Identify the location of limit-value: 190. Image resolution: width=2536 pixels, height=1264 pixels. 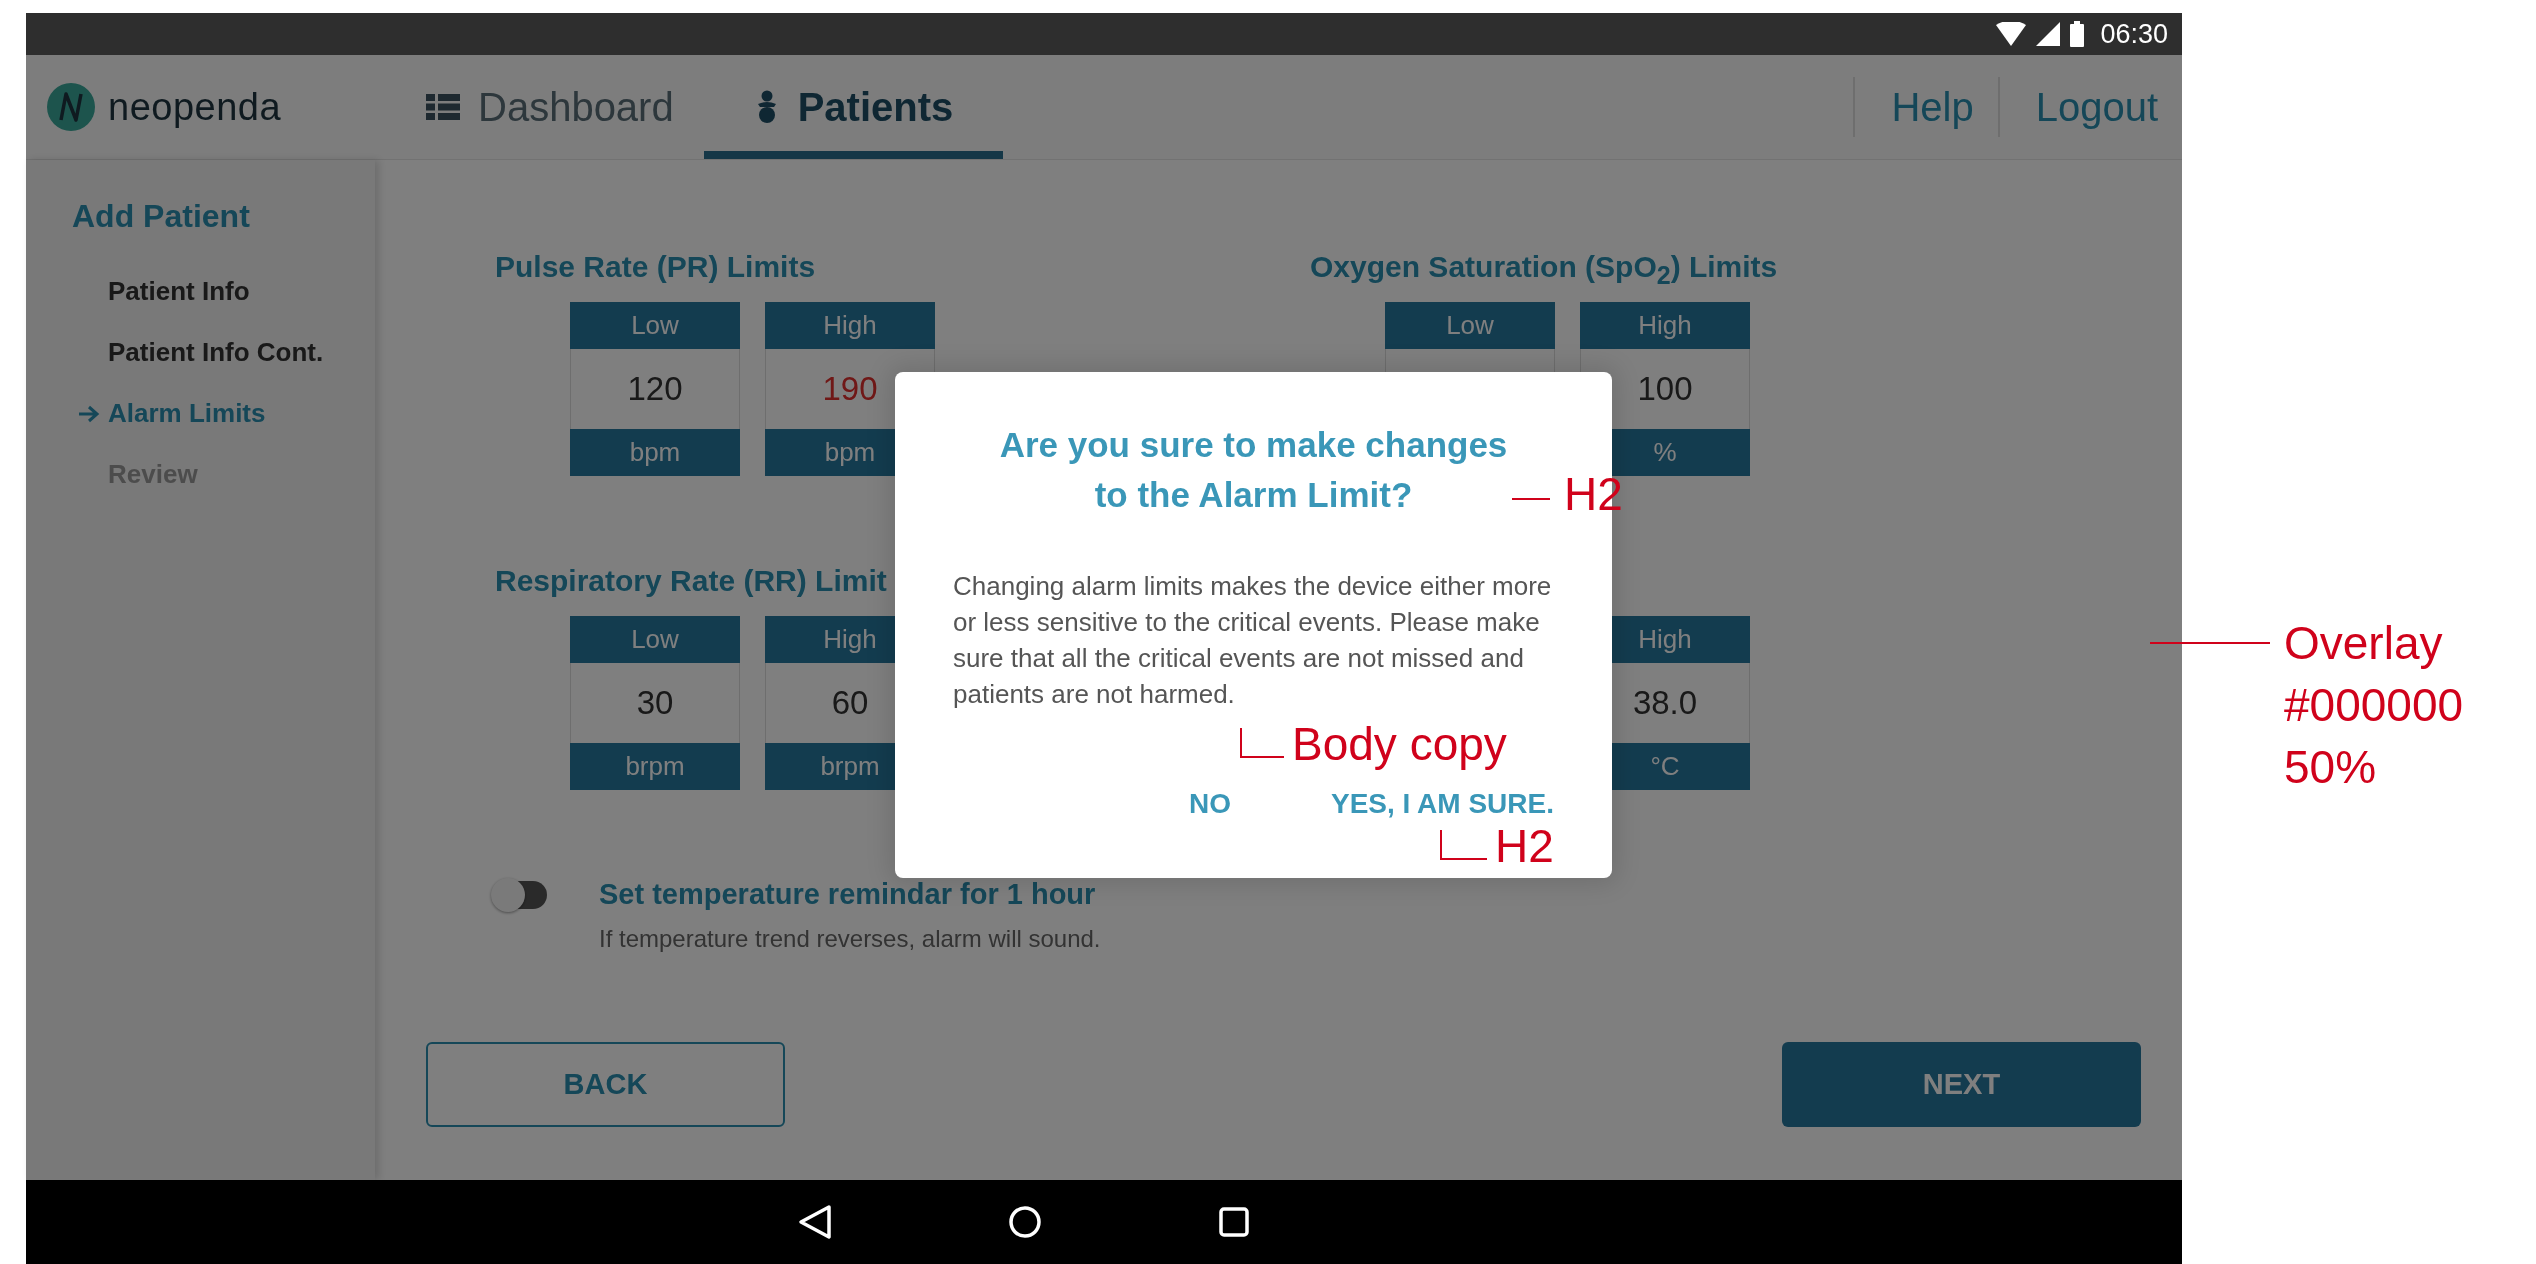
(850, 389).